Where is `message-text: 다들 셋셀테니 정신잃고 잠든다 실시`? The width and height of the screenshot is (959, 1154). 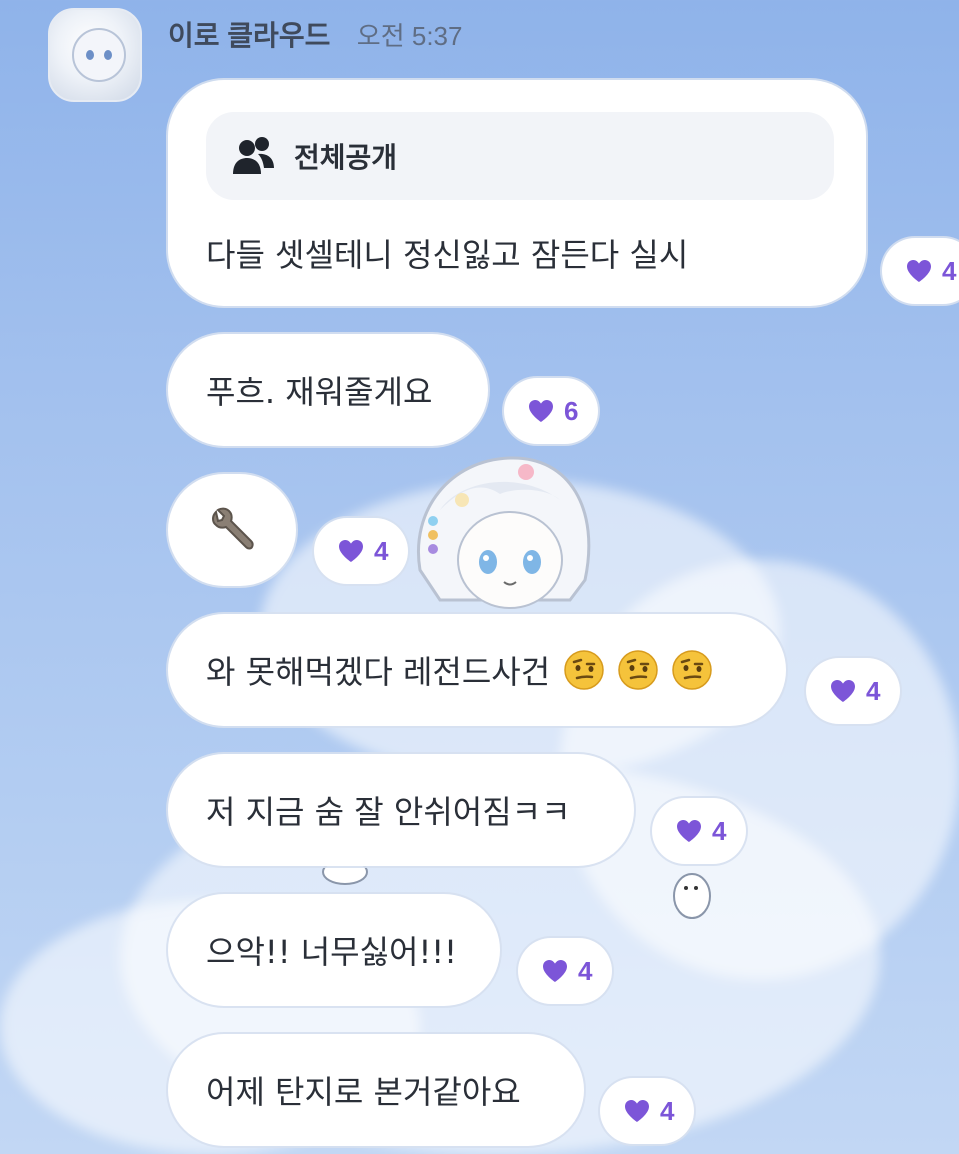 message-text: 다들 셋셀테니 정신잃고 잠든다 실시 is located at coordinates (447, 255).